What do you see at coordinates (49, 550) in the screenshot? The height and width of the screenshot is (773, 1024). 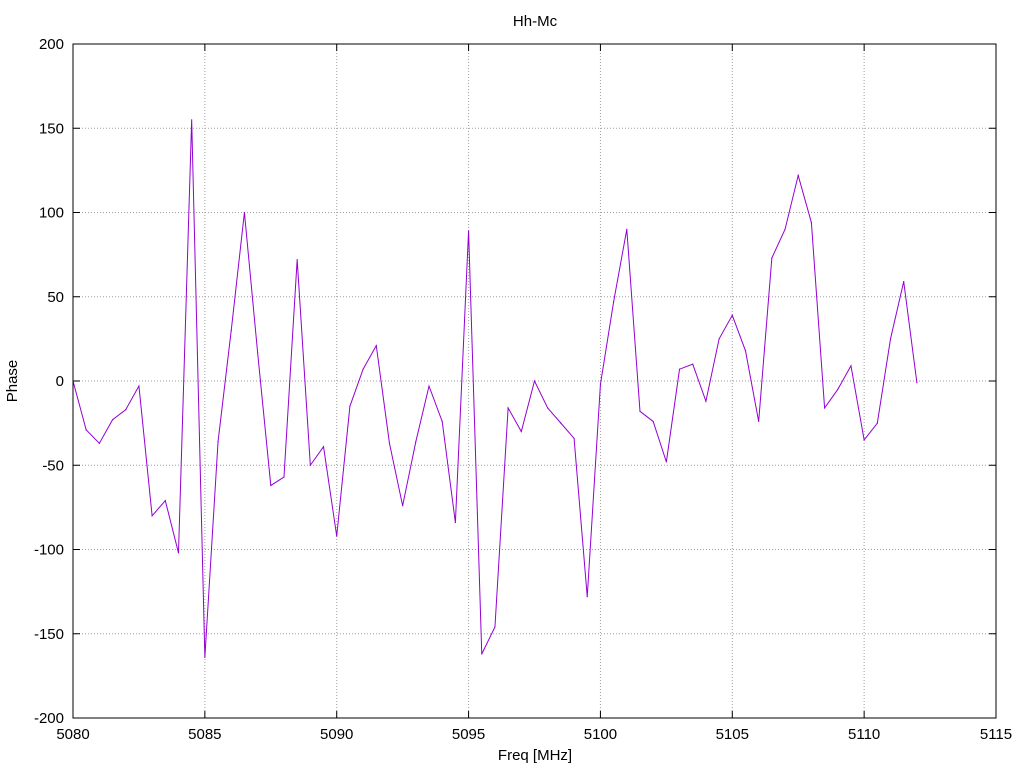 I see `y-tick-label: -100` at bounding box center [49, 550].